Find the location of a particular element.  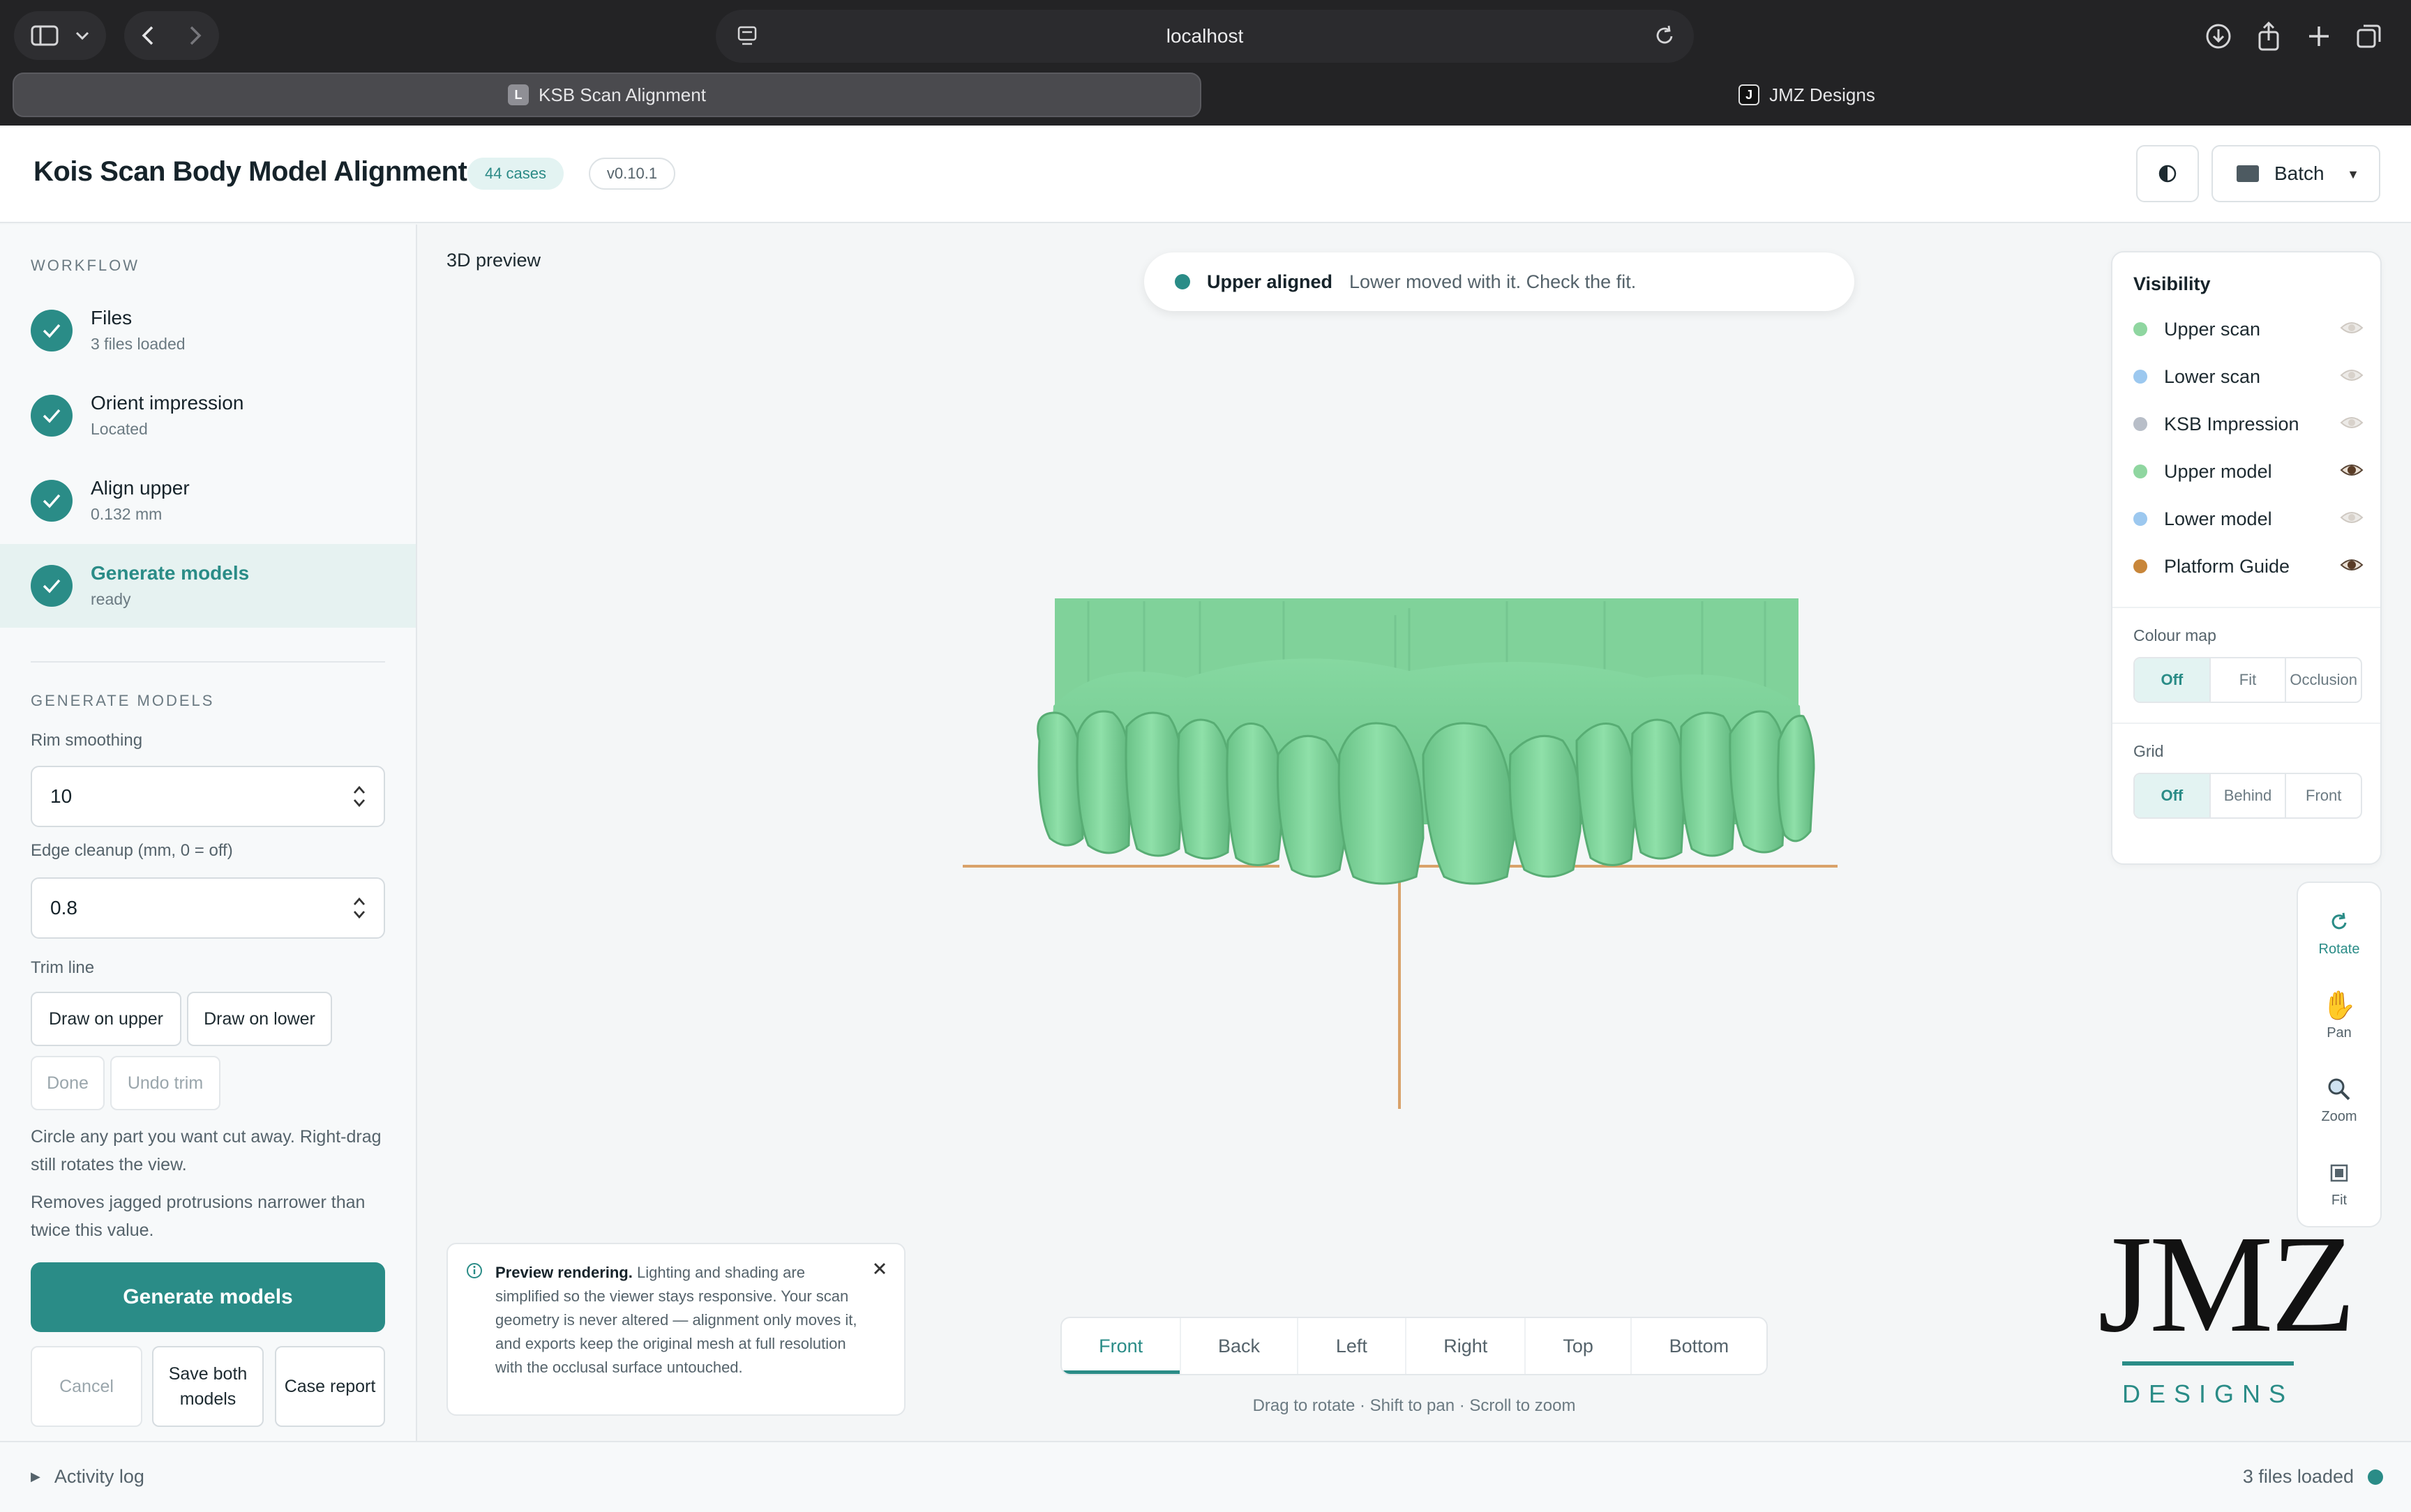

grid-front: Front is located at coordinates (2323, 795).